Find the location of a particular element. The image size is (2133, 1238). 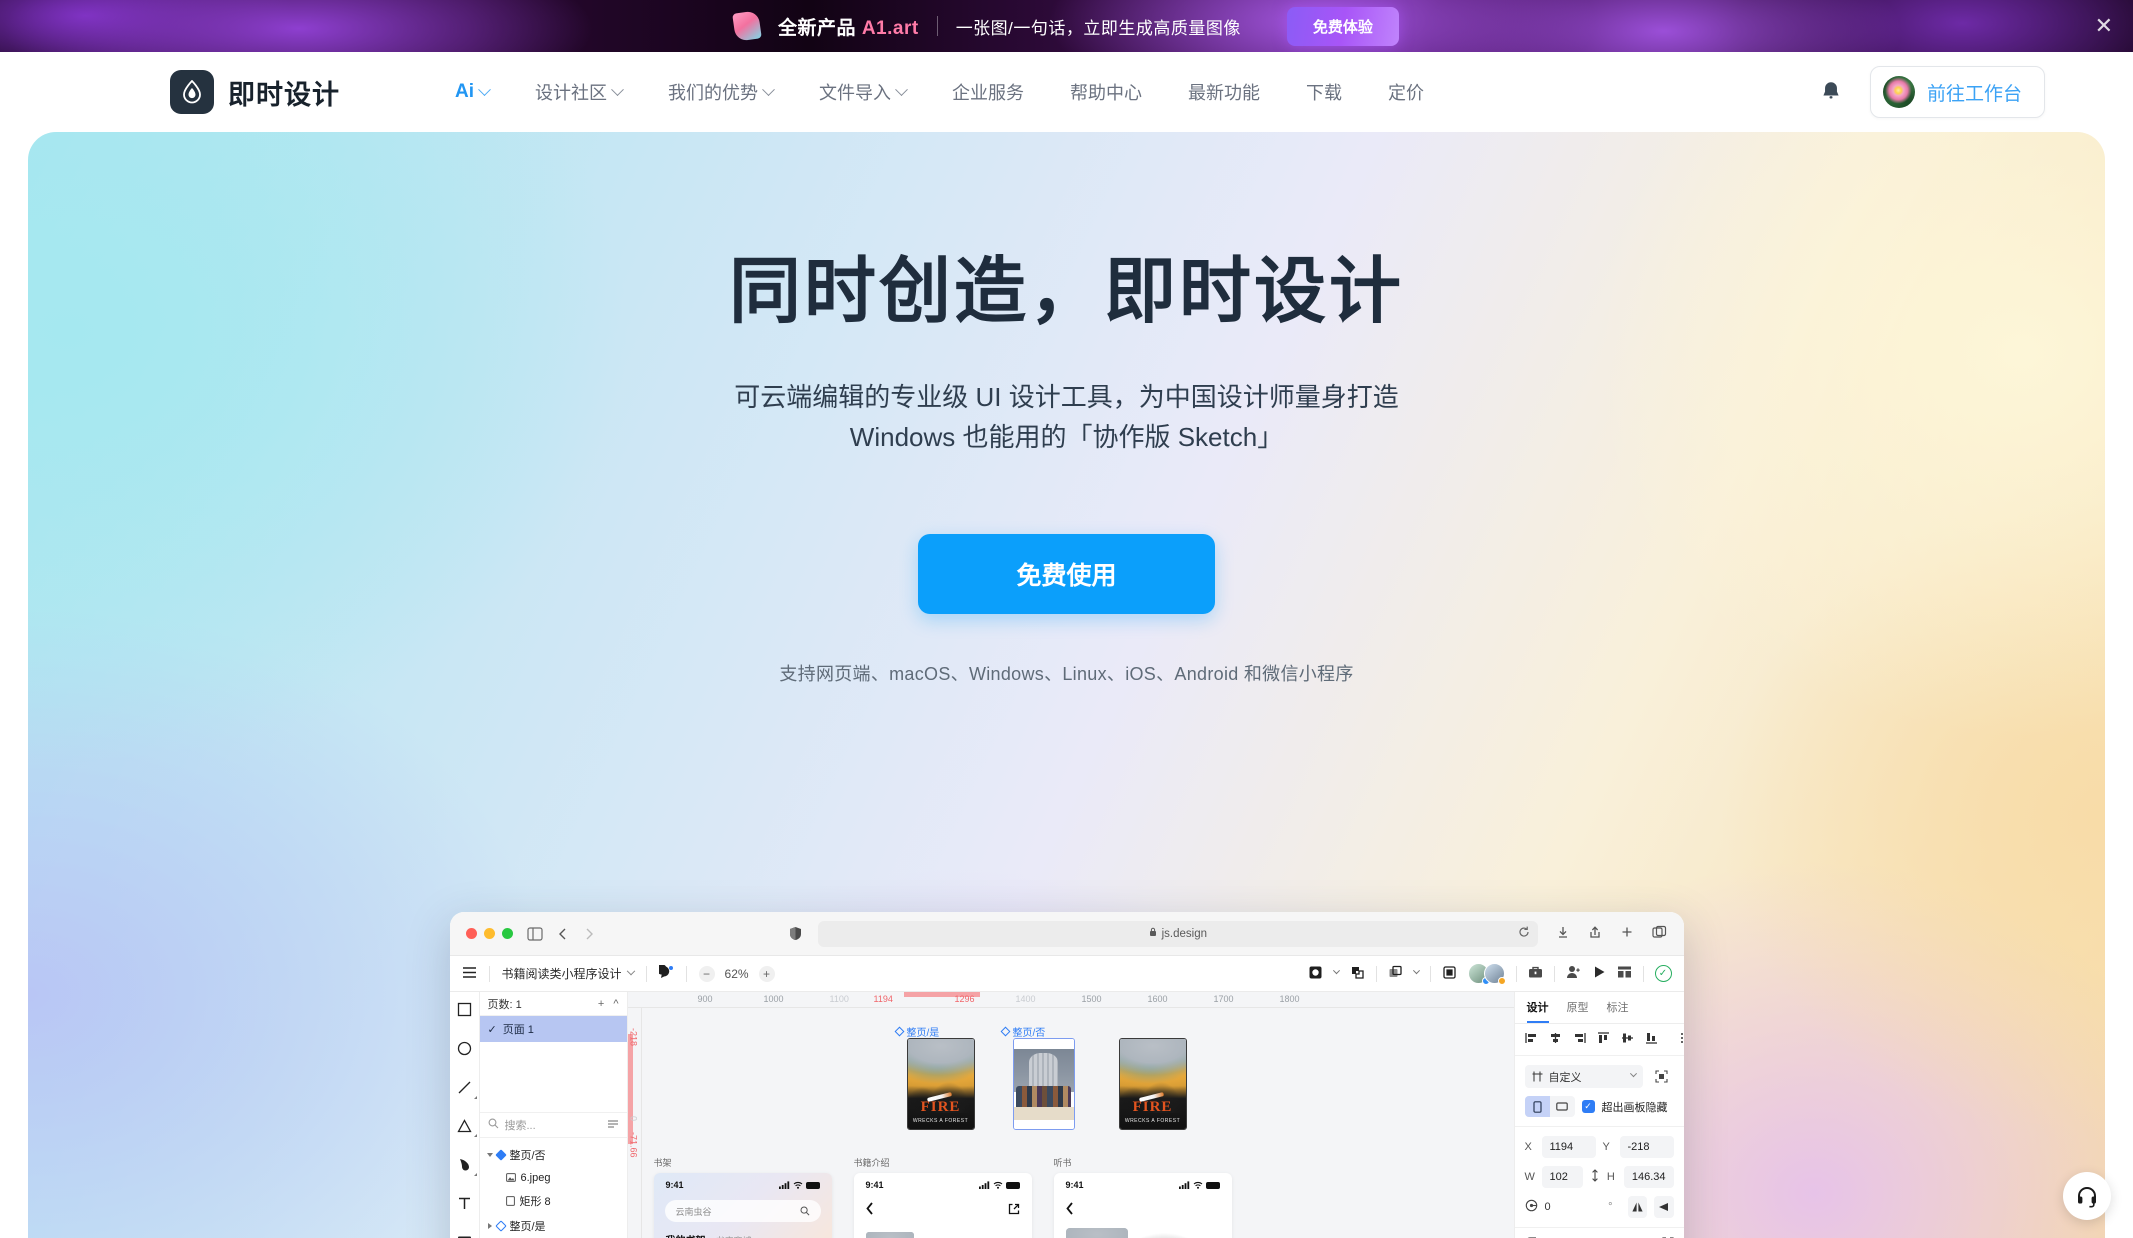

search-icon is located at coordinates (804, 1211).